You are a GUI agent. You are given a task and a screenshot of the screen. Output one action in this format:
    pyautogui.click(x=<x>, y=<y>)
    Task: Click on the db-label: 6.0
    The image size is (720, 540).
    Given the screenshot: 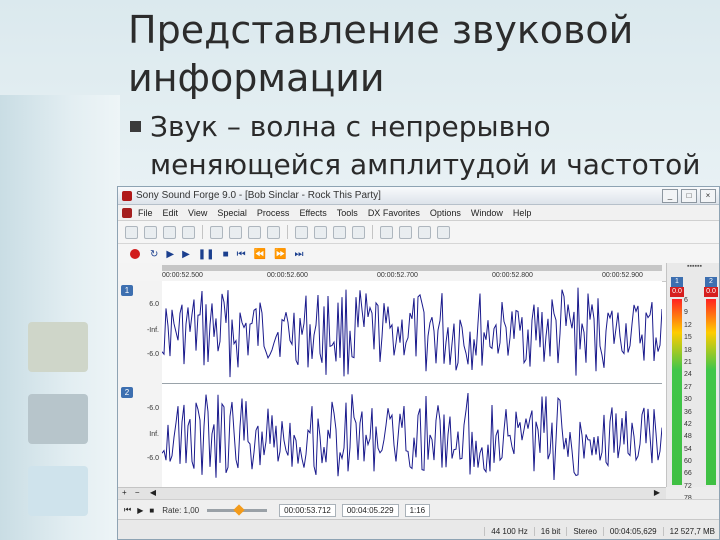 What is the action you would take?
    pyautogui.click(x=154, y=304)
    